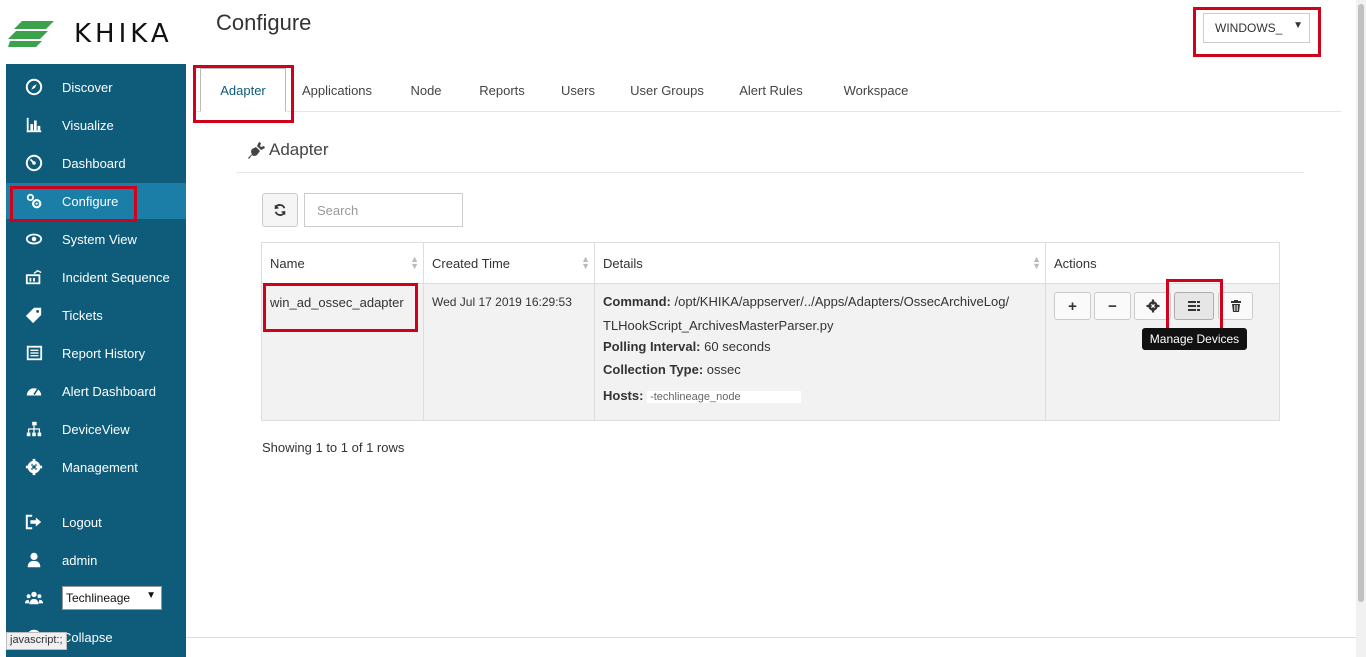 This screenshot has width=1366, height=657. Describe the element at coordinates (1072, 306) in the screenshot. I see `add-button: +` at that location.